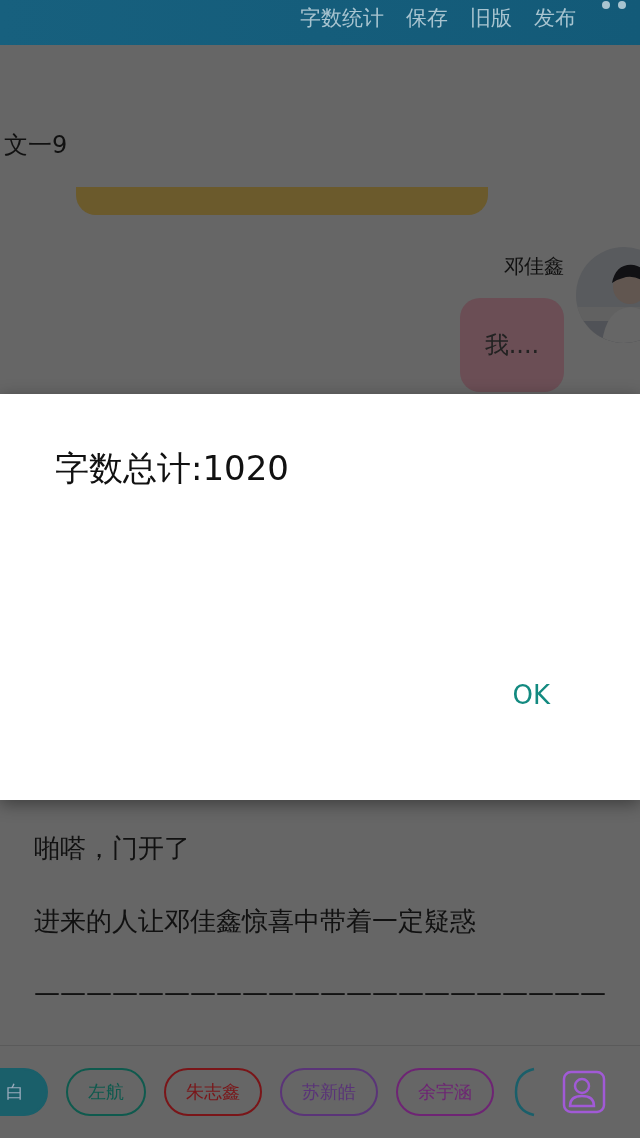 The height and width of the screenshot is (1138, 640). Describe the element at coordinates (320, 992) in the screenshot. I see `story-paragraph: ——————————————————————` at that location.